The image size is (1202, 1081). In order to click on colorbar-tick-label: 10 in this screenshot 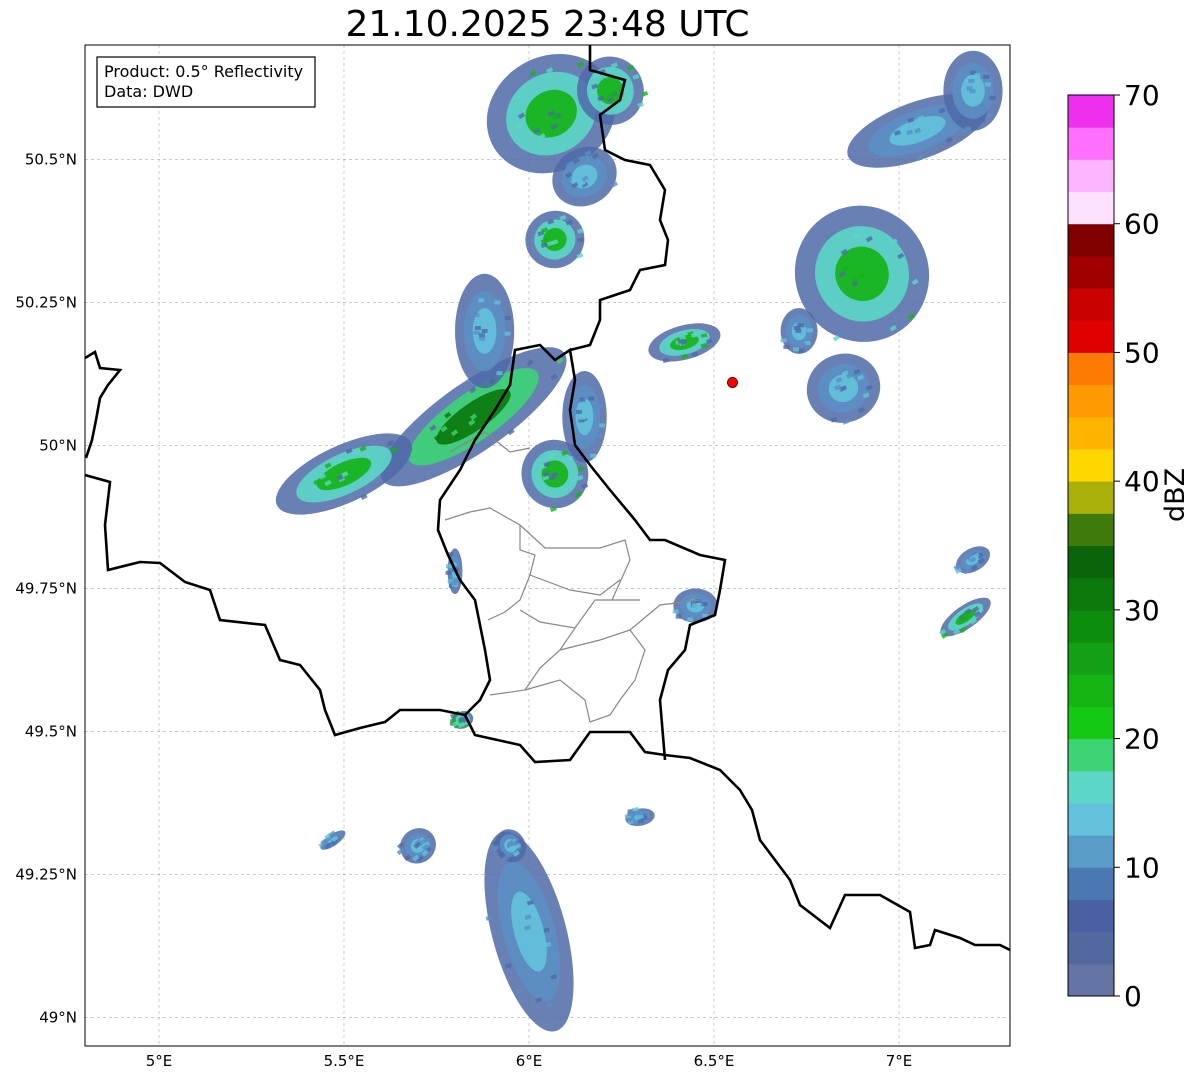, I will do `click(1142, 867)`.